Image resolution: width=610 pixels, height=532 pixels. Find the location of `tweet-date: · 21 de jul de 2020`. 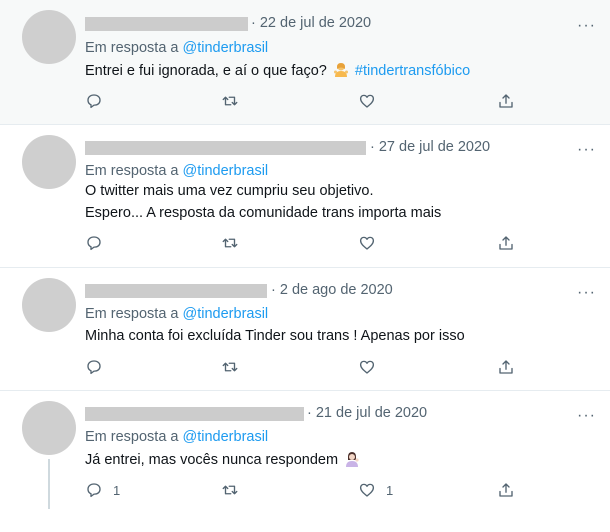

tweet-date: · 21 de jul de 2020 is located at coordinates (367, 413).